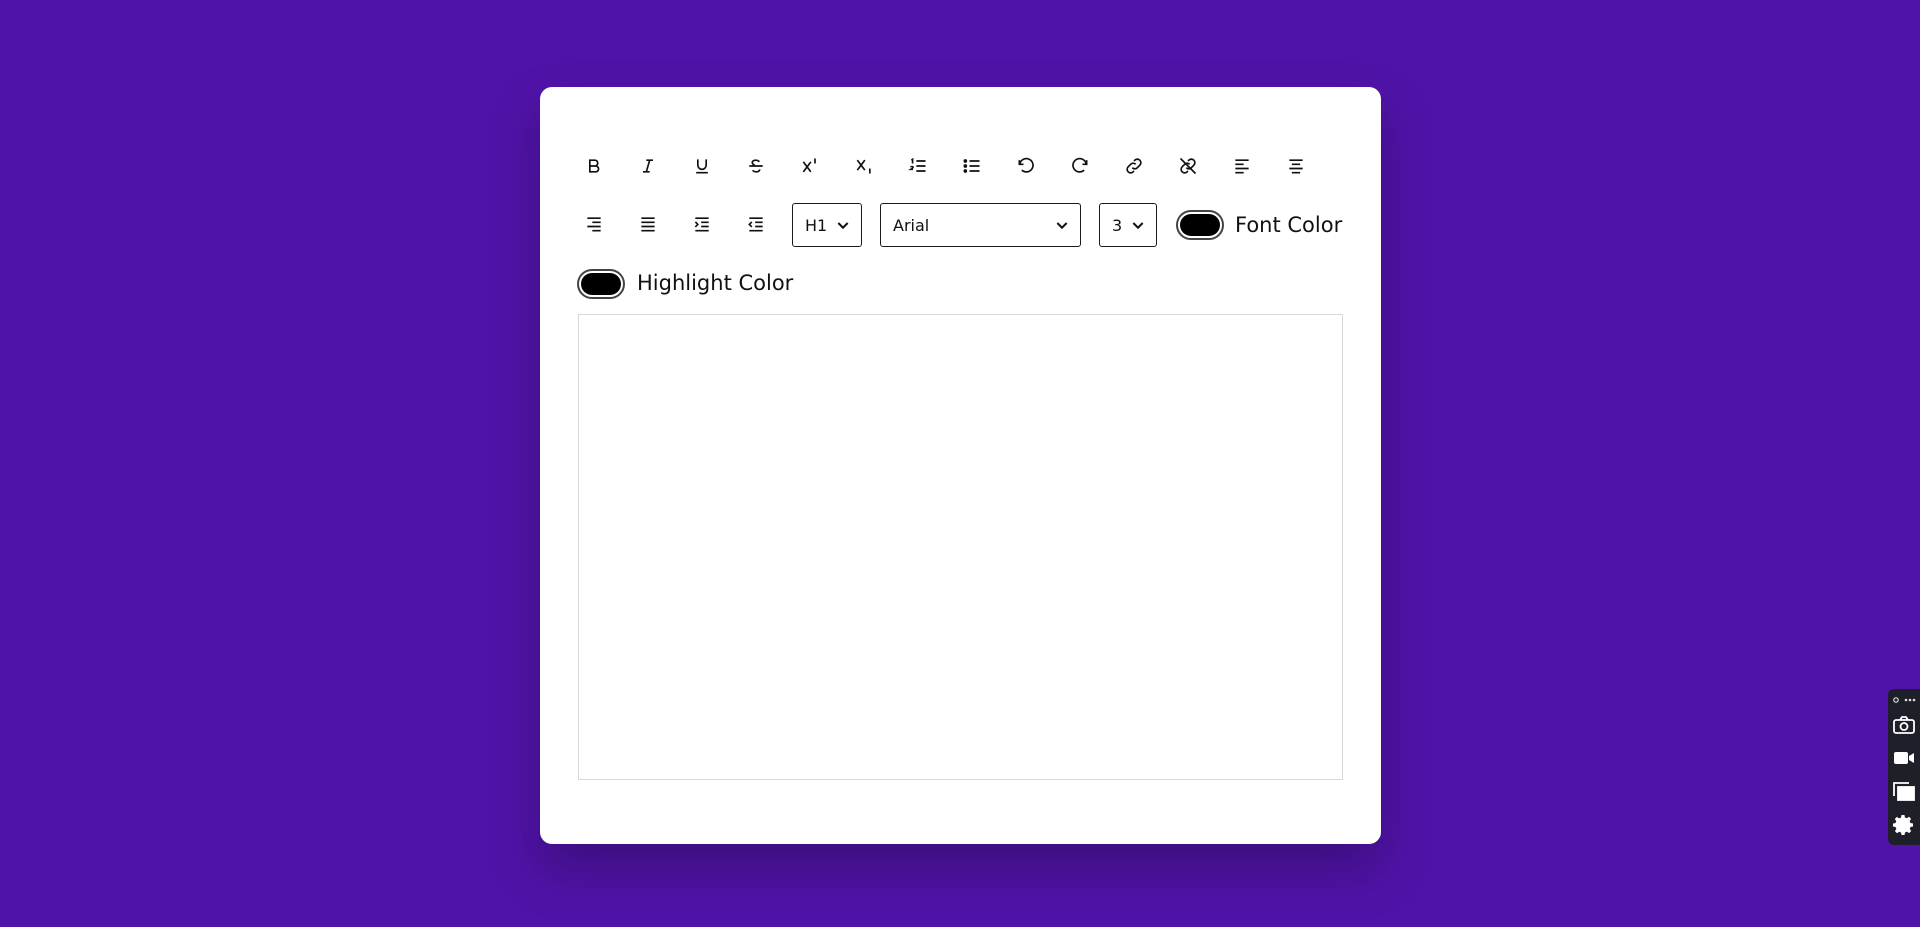 This screenshot has height=927, width=1920. Describe the element at coordinates (1904, 700) in the screenshot. I see `more-icon` at that location.